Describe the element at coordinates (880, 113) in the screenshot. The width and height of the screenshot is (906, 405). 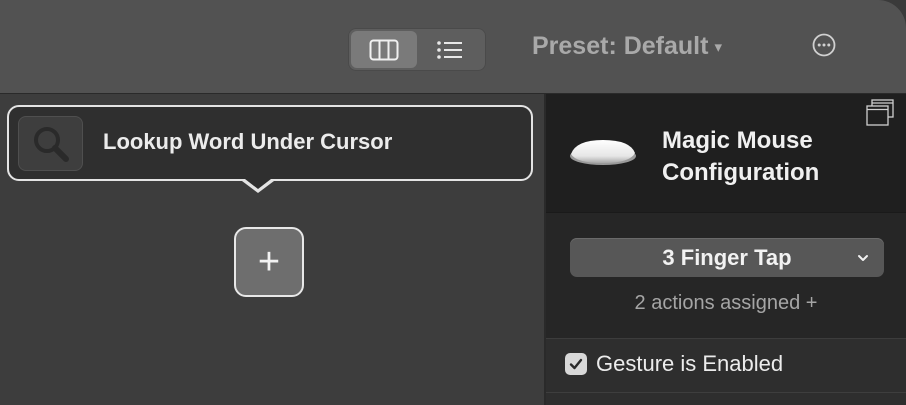
I see `copy-window-icon` at that location.